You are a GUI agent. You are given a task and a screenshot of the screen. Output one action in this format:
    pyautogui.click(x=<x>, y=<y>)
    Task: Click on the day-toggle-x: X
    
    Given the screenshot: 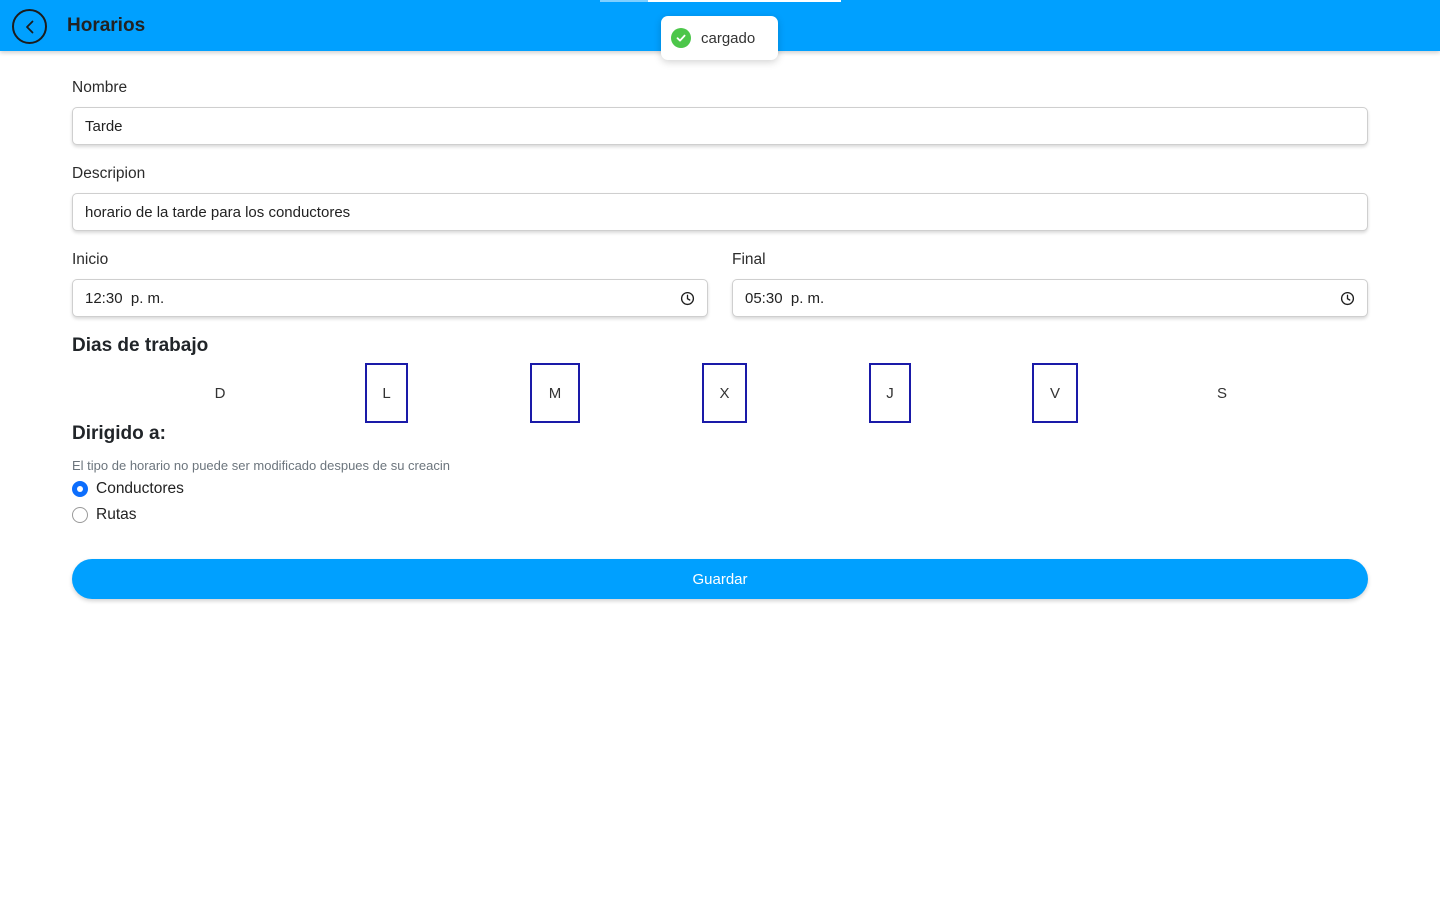 What is the action you would take?
    pyautogui.click(x=724, y=393)
    